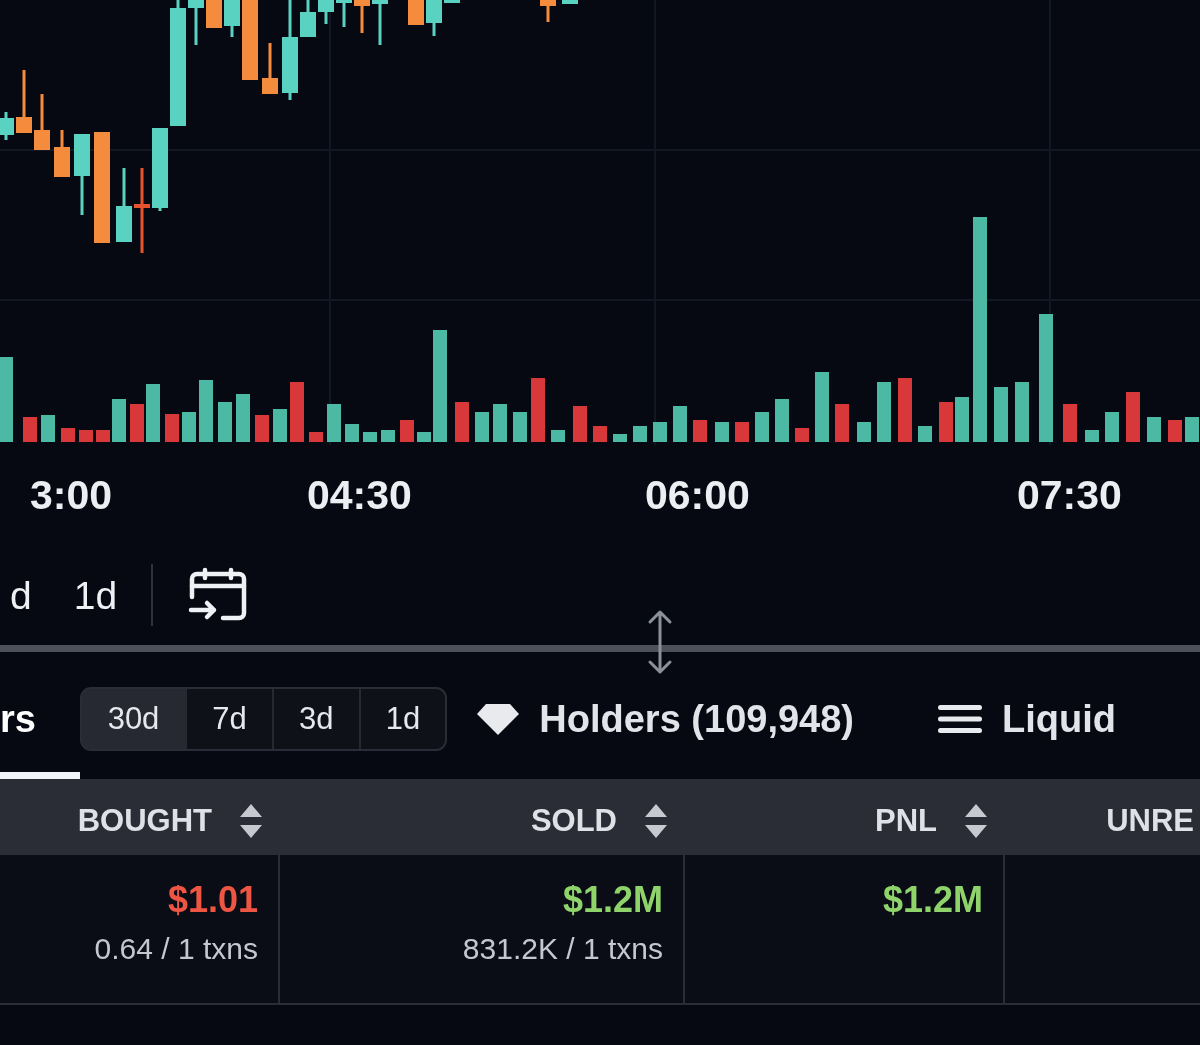 This screenshot has width=1200, height=1045. I want to click on interval-button: d, so click(21, 595).